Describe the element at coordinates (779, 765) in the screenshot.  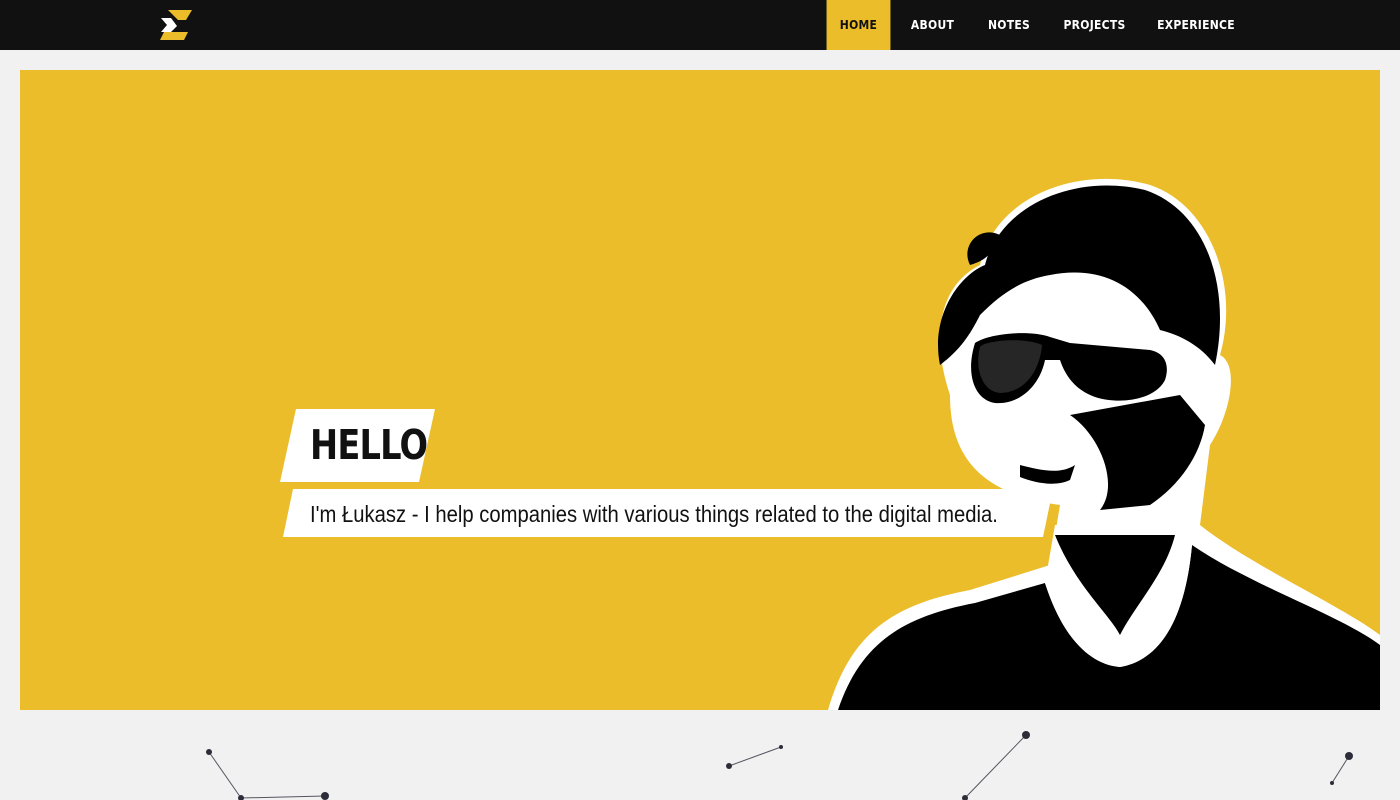
I see `network-decoration` at that location.